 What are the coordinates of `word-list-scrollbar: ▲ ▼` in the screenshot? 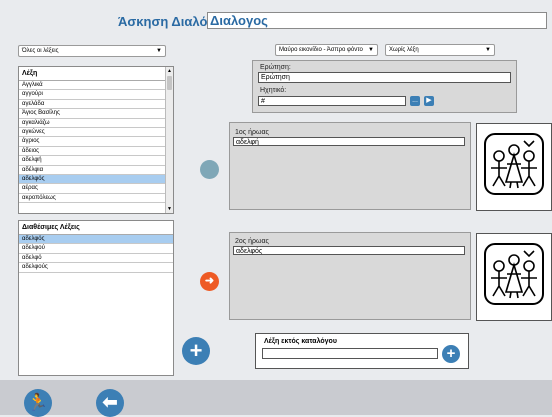 It's located at (169, 140).